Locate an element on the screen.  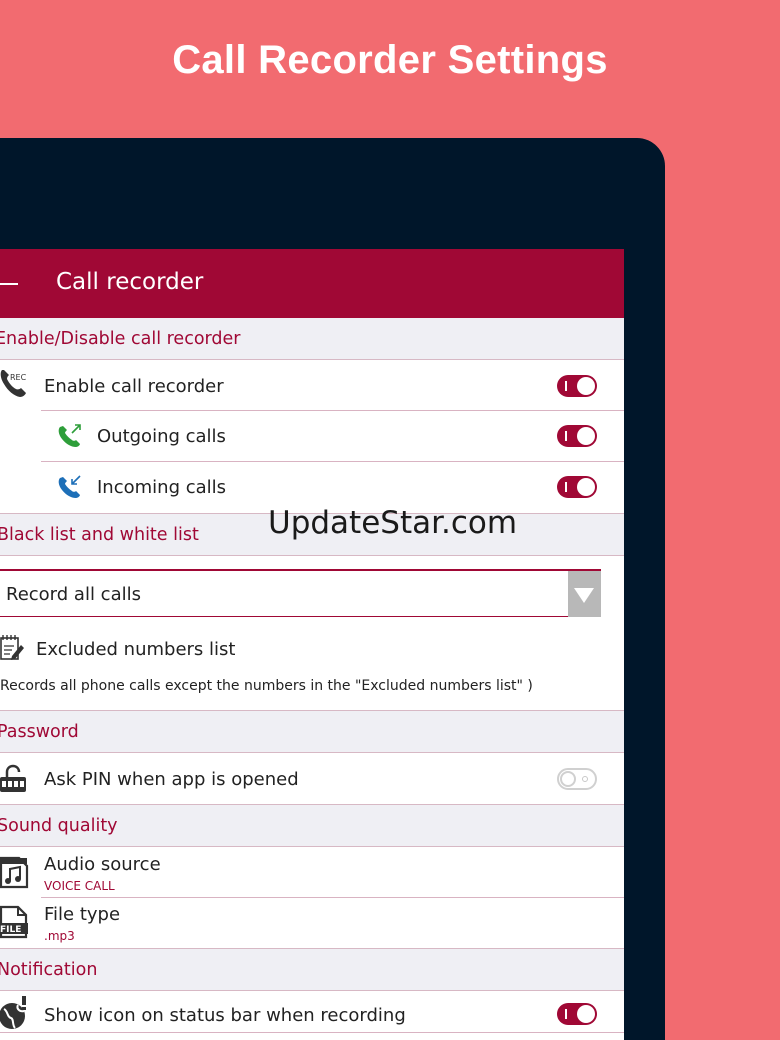
setting-label: File type is located at coordinates (82, 914).